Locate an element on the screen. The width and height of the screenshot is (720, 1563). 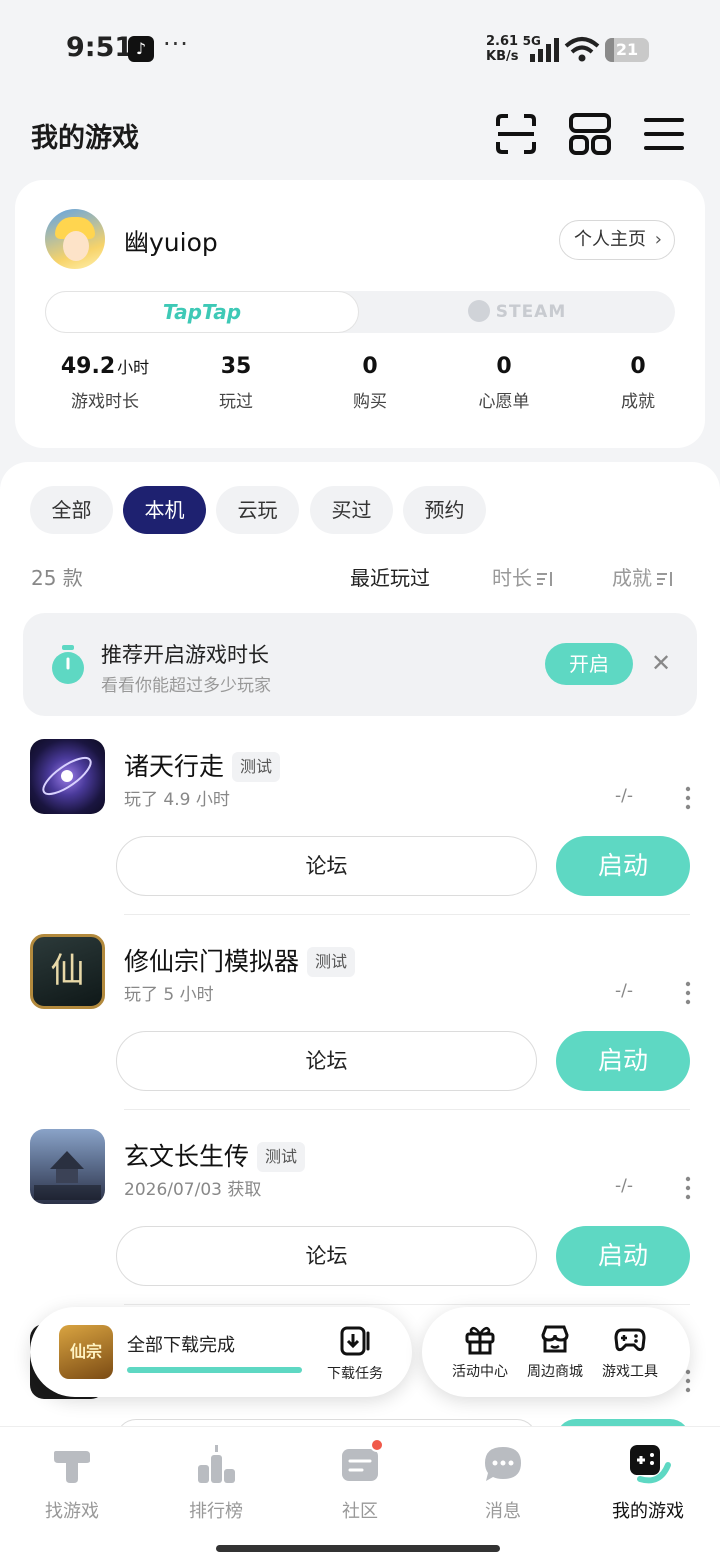
download-panel: 仙宗 全部下载完成 下载任务 is located at coordinates (221, 1352).